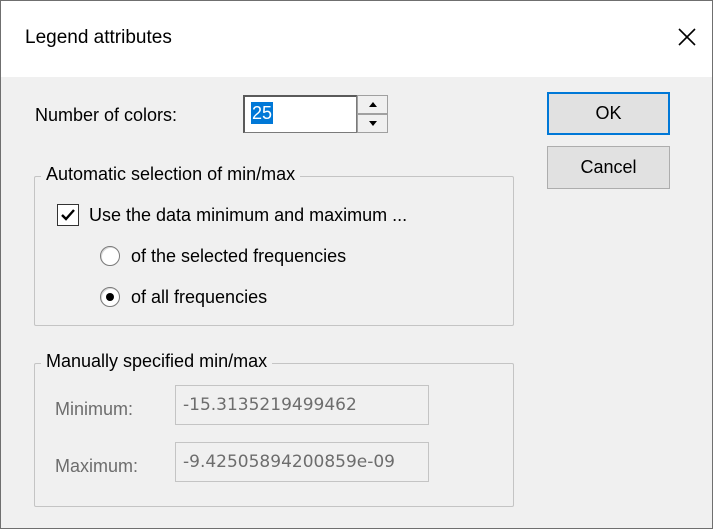 The width and height of the screenshot is (713, 529). Describe the element at coordinates (94, 409) in the screenshot. I see `minimum-label: Minimum:` at that location.